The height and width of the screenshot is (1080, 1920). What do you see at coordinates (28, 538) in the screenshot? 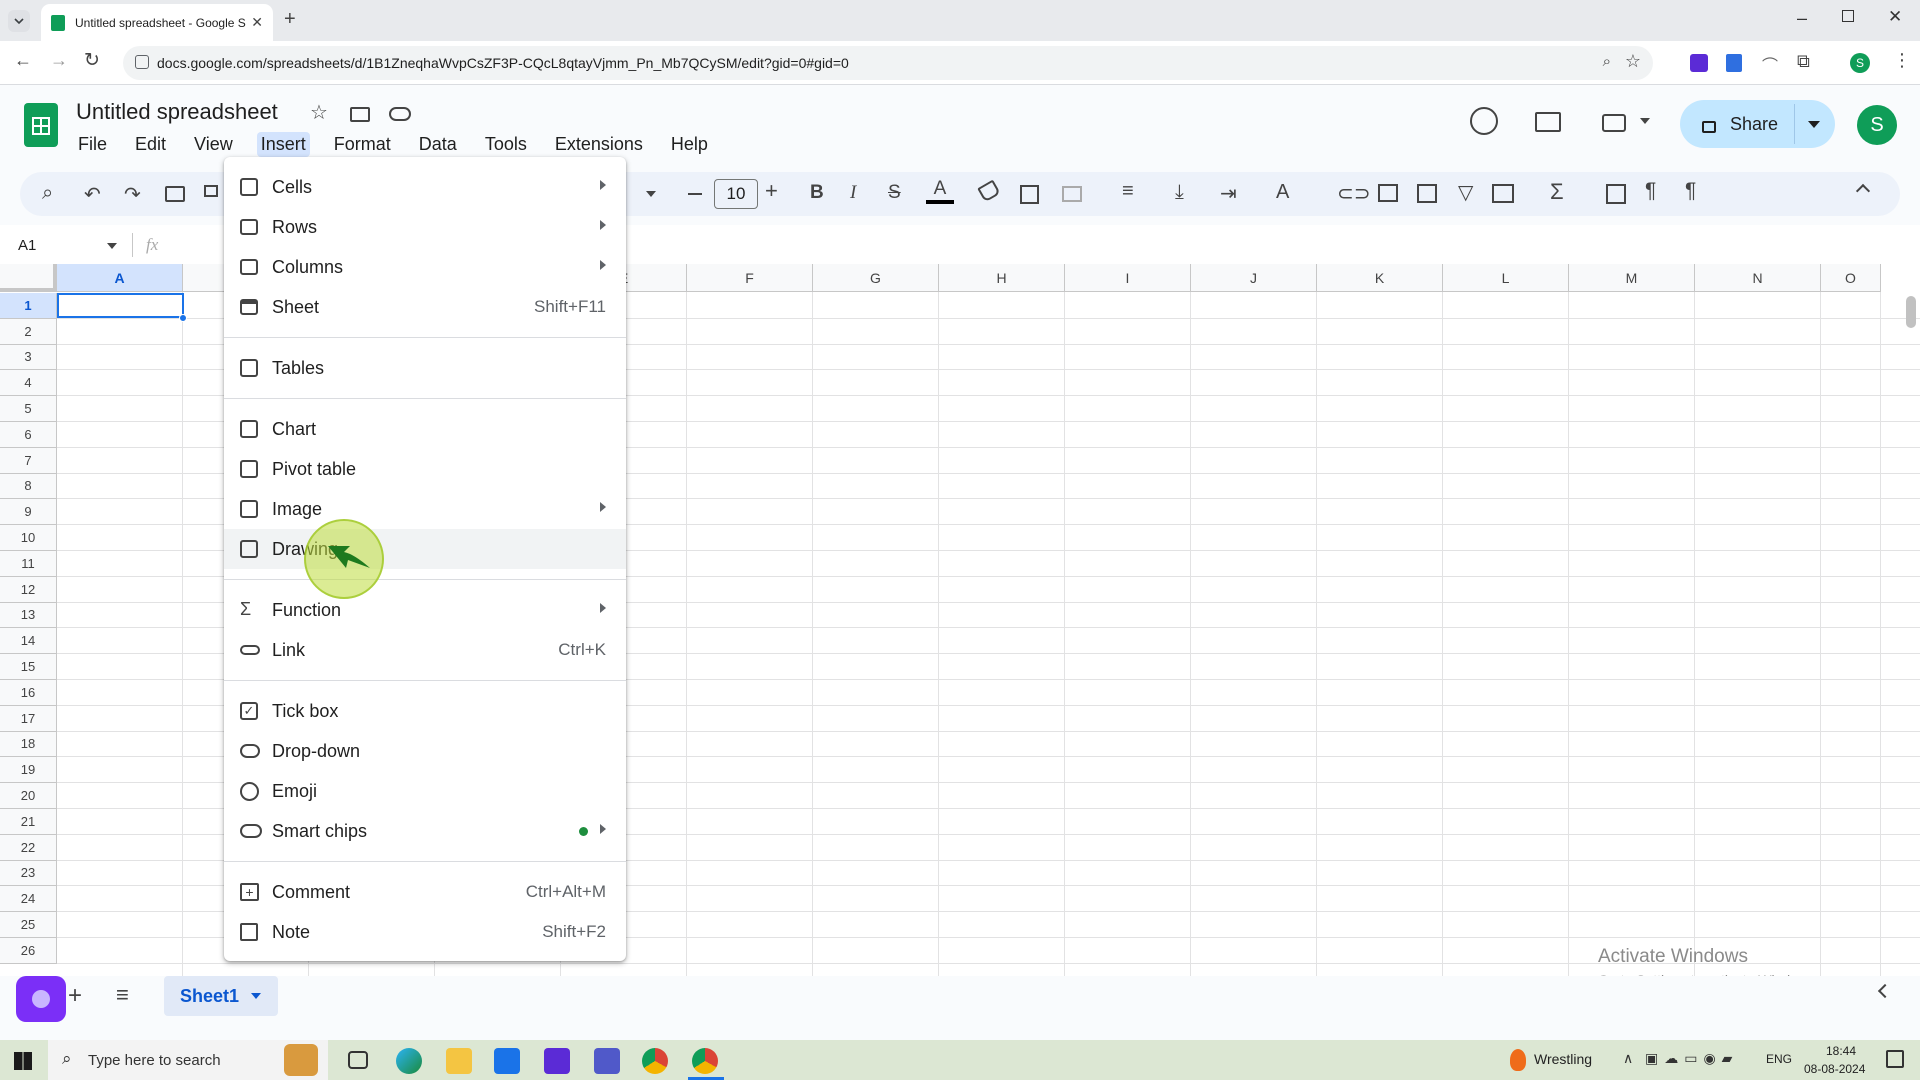
I see `row-header-10: 10` at bounding box center [28, 538].